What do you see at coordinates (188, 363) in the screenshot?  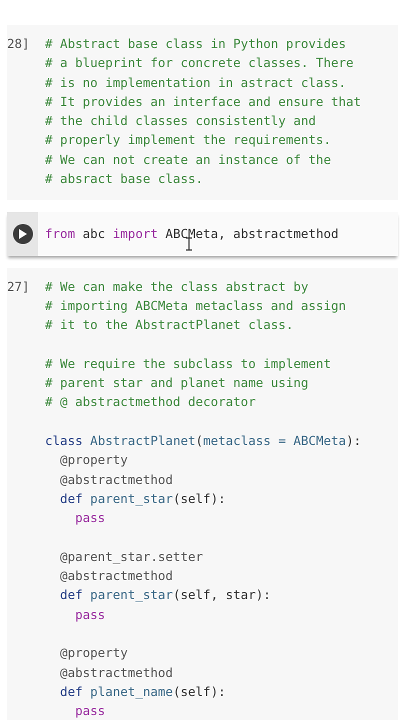 I see `code-line: # We require the subclass to implement` at bounding box center [188, 363].